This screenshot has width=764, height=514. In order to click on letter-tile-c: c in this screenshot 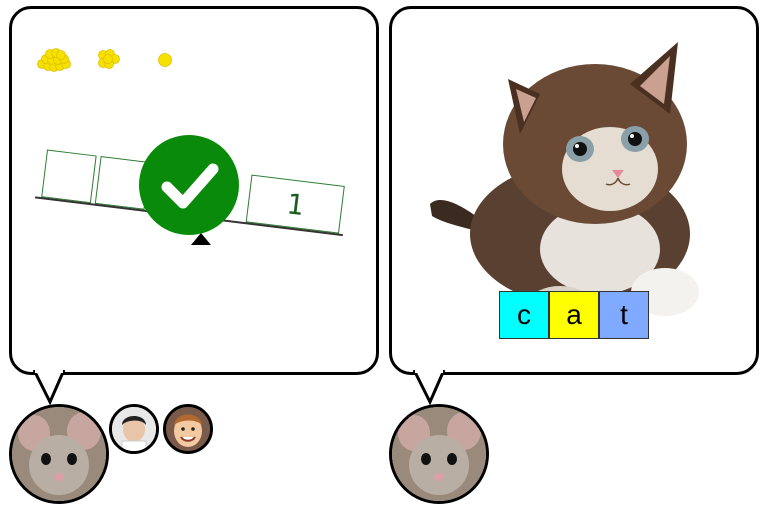, I will do `click(524, 315)`.